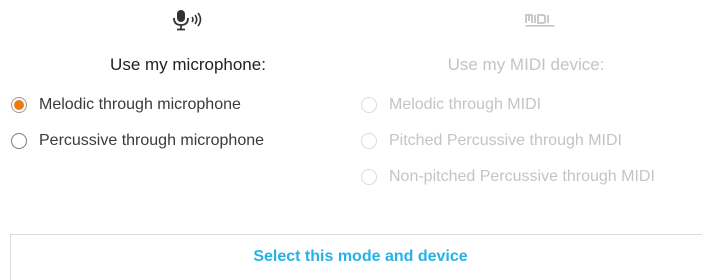 The image size is (702, 280). I want to click on option-label: Melodic through MIDI, so click(465, 104).